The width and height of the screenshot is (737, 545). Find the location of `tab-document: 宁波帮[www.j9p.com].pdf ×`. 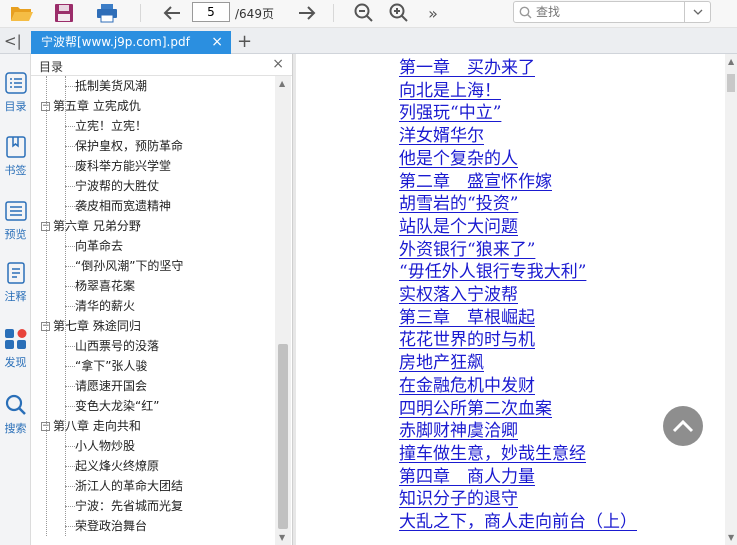

tab-document: 宁波帮[www.j9p.com].pdf × is located at coordinates (131, 42).